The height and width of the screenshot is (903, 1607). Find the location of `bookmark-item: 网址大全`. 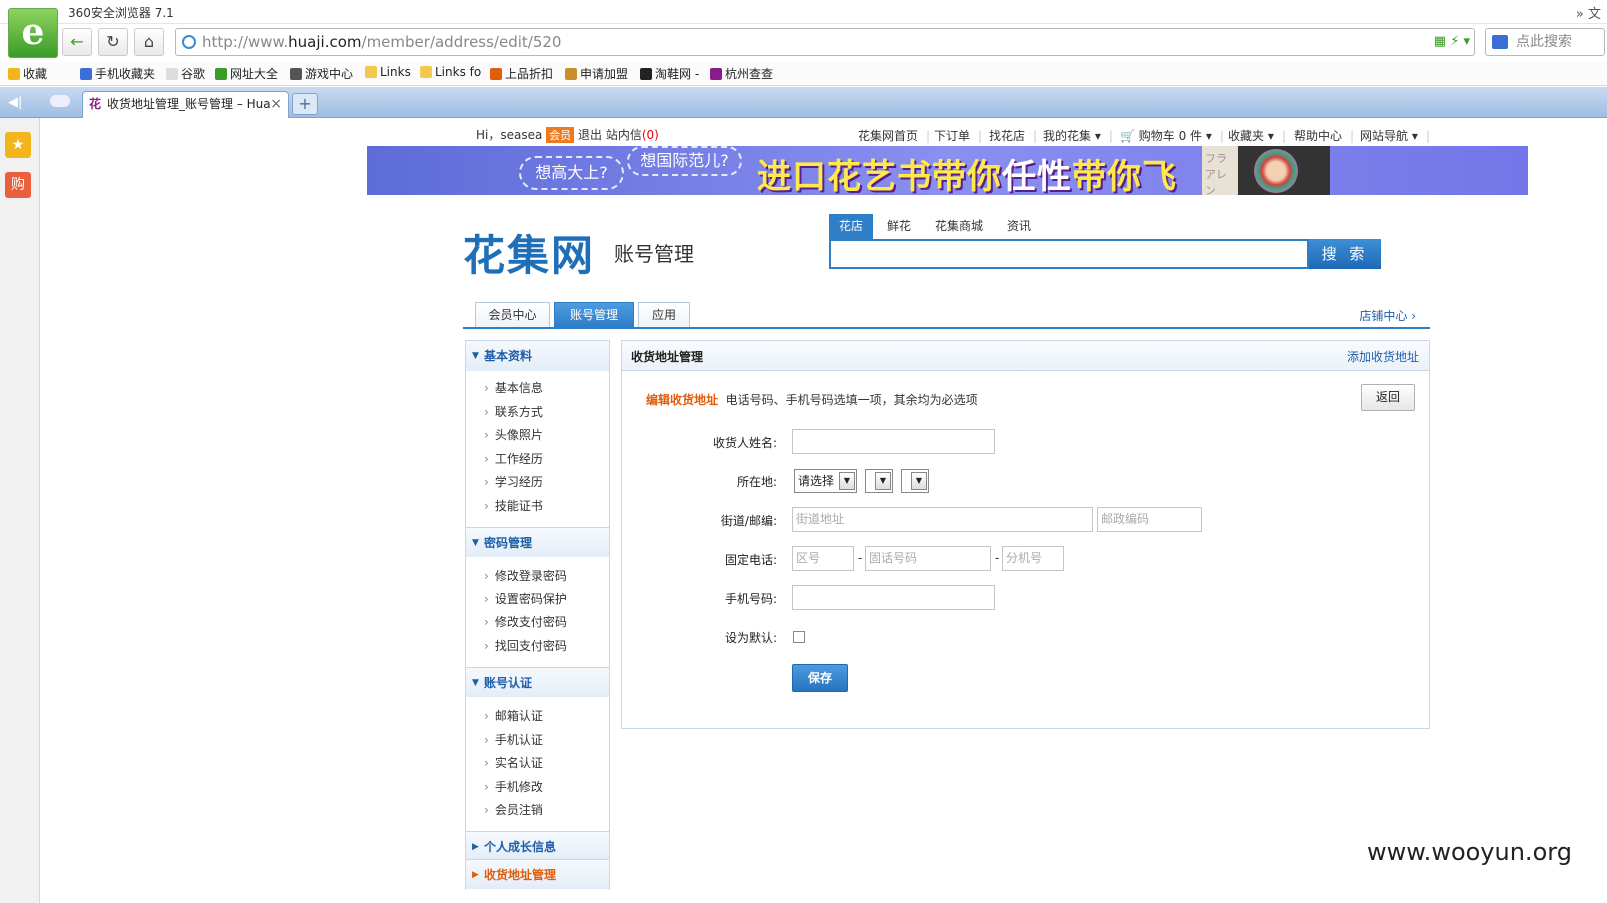

bookmark-item: 网址大全 is located at coordinates (246, 73).